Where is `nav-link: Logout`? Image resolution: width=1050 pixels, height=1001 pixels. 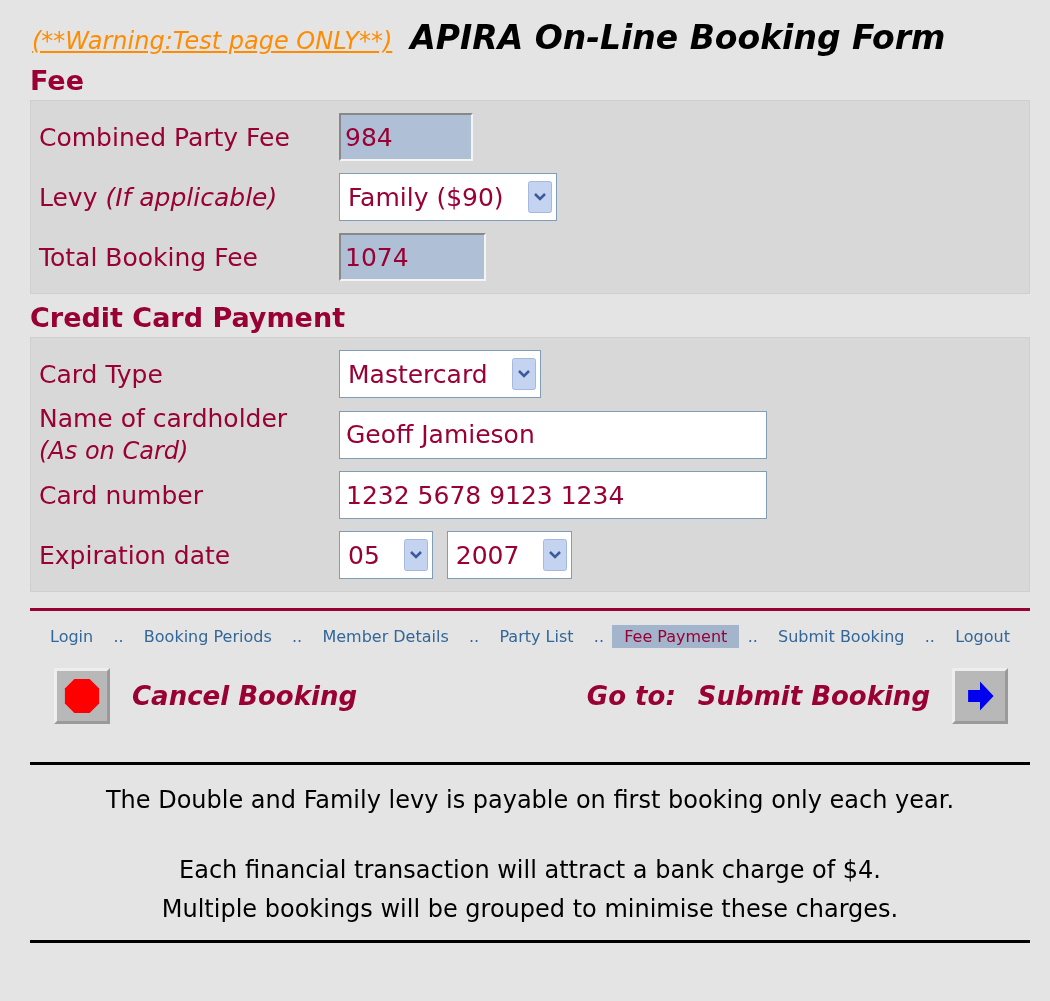
nav-link: Logout is located at coordinates (982, 636).